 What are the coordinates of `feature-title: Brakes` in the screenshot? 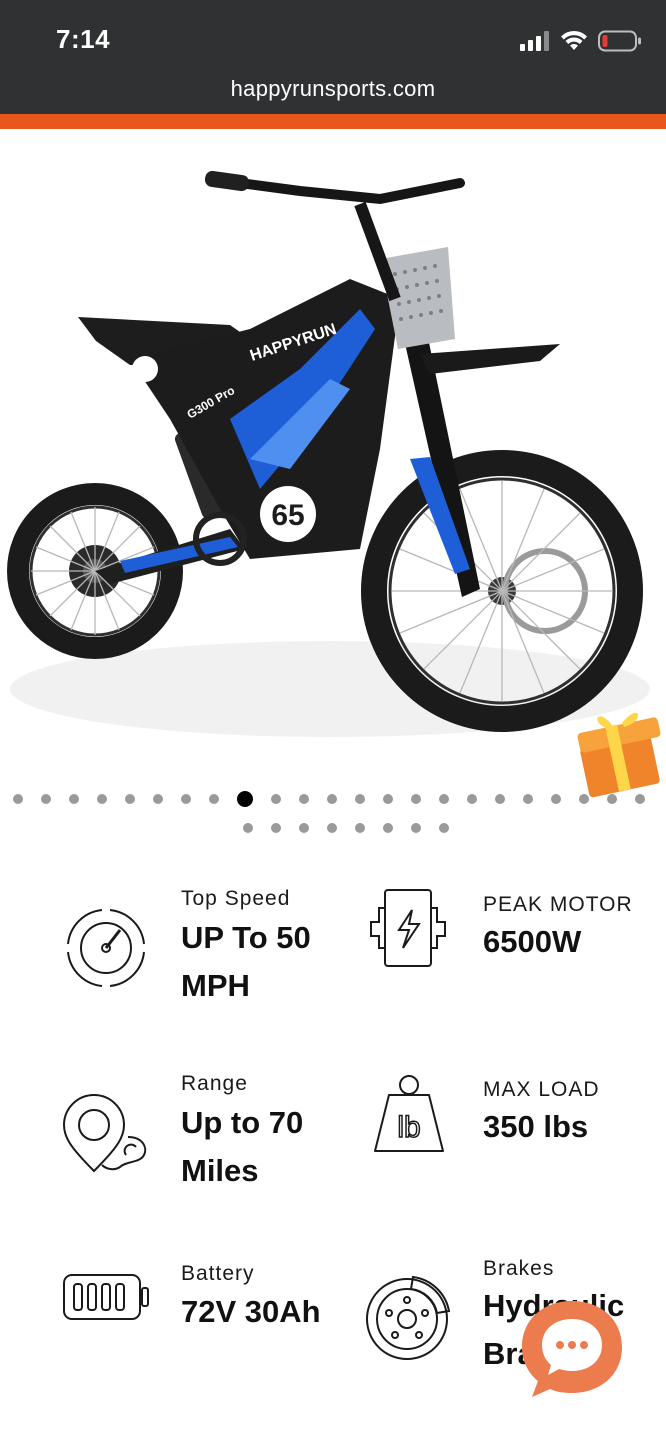 It's located at (519, 1268).